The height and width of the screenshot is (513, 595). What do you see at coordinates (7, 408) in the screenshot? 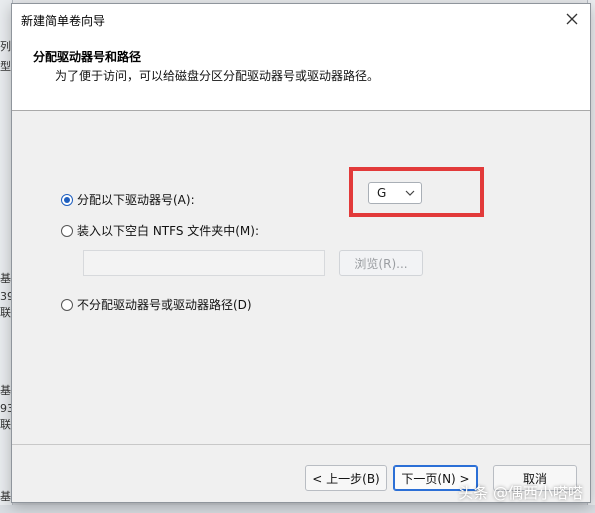
I see `background-text: 93` at bounding box center [7, 408].